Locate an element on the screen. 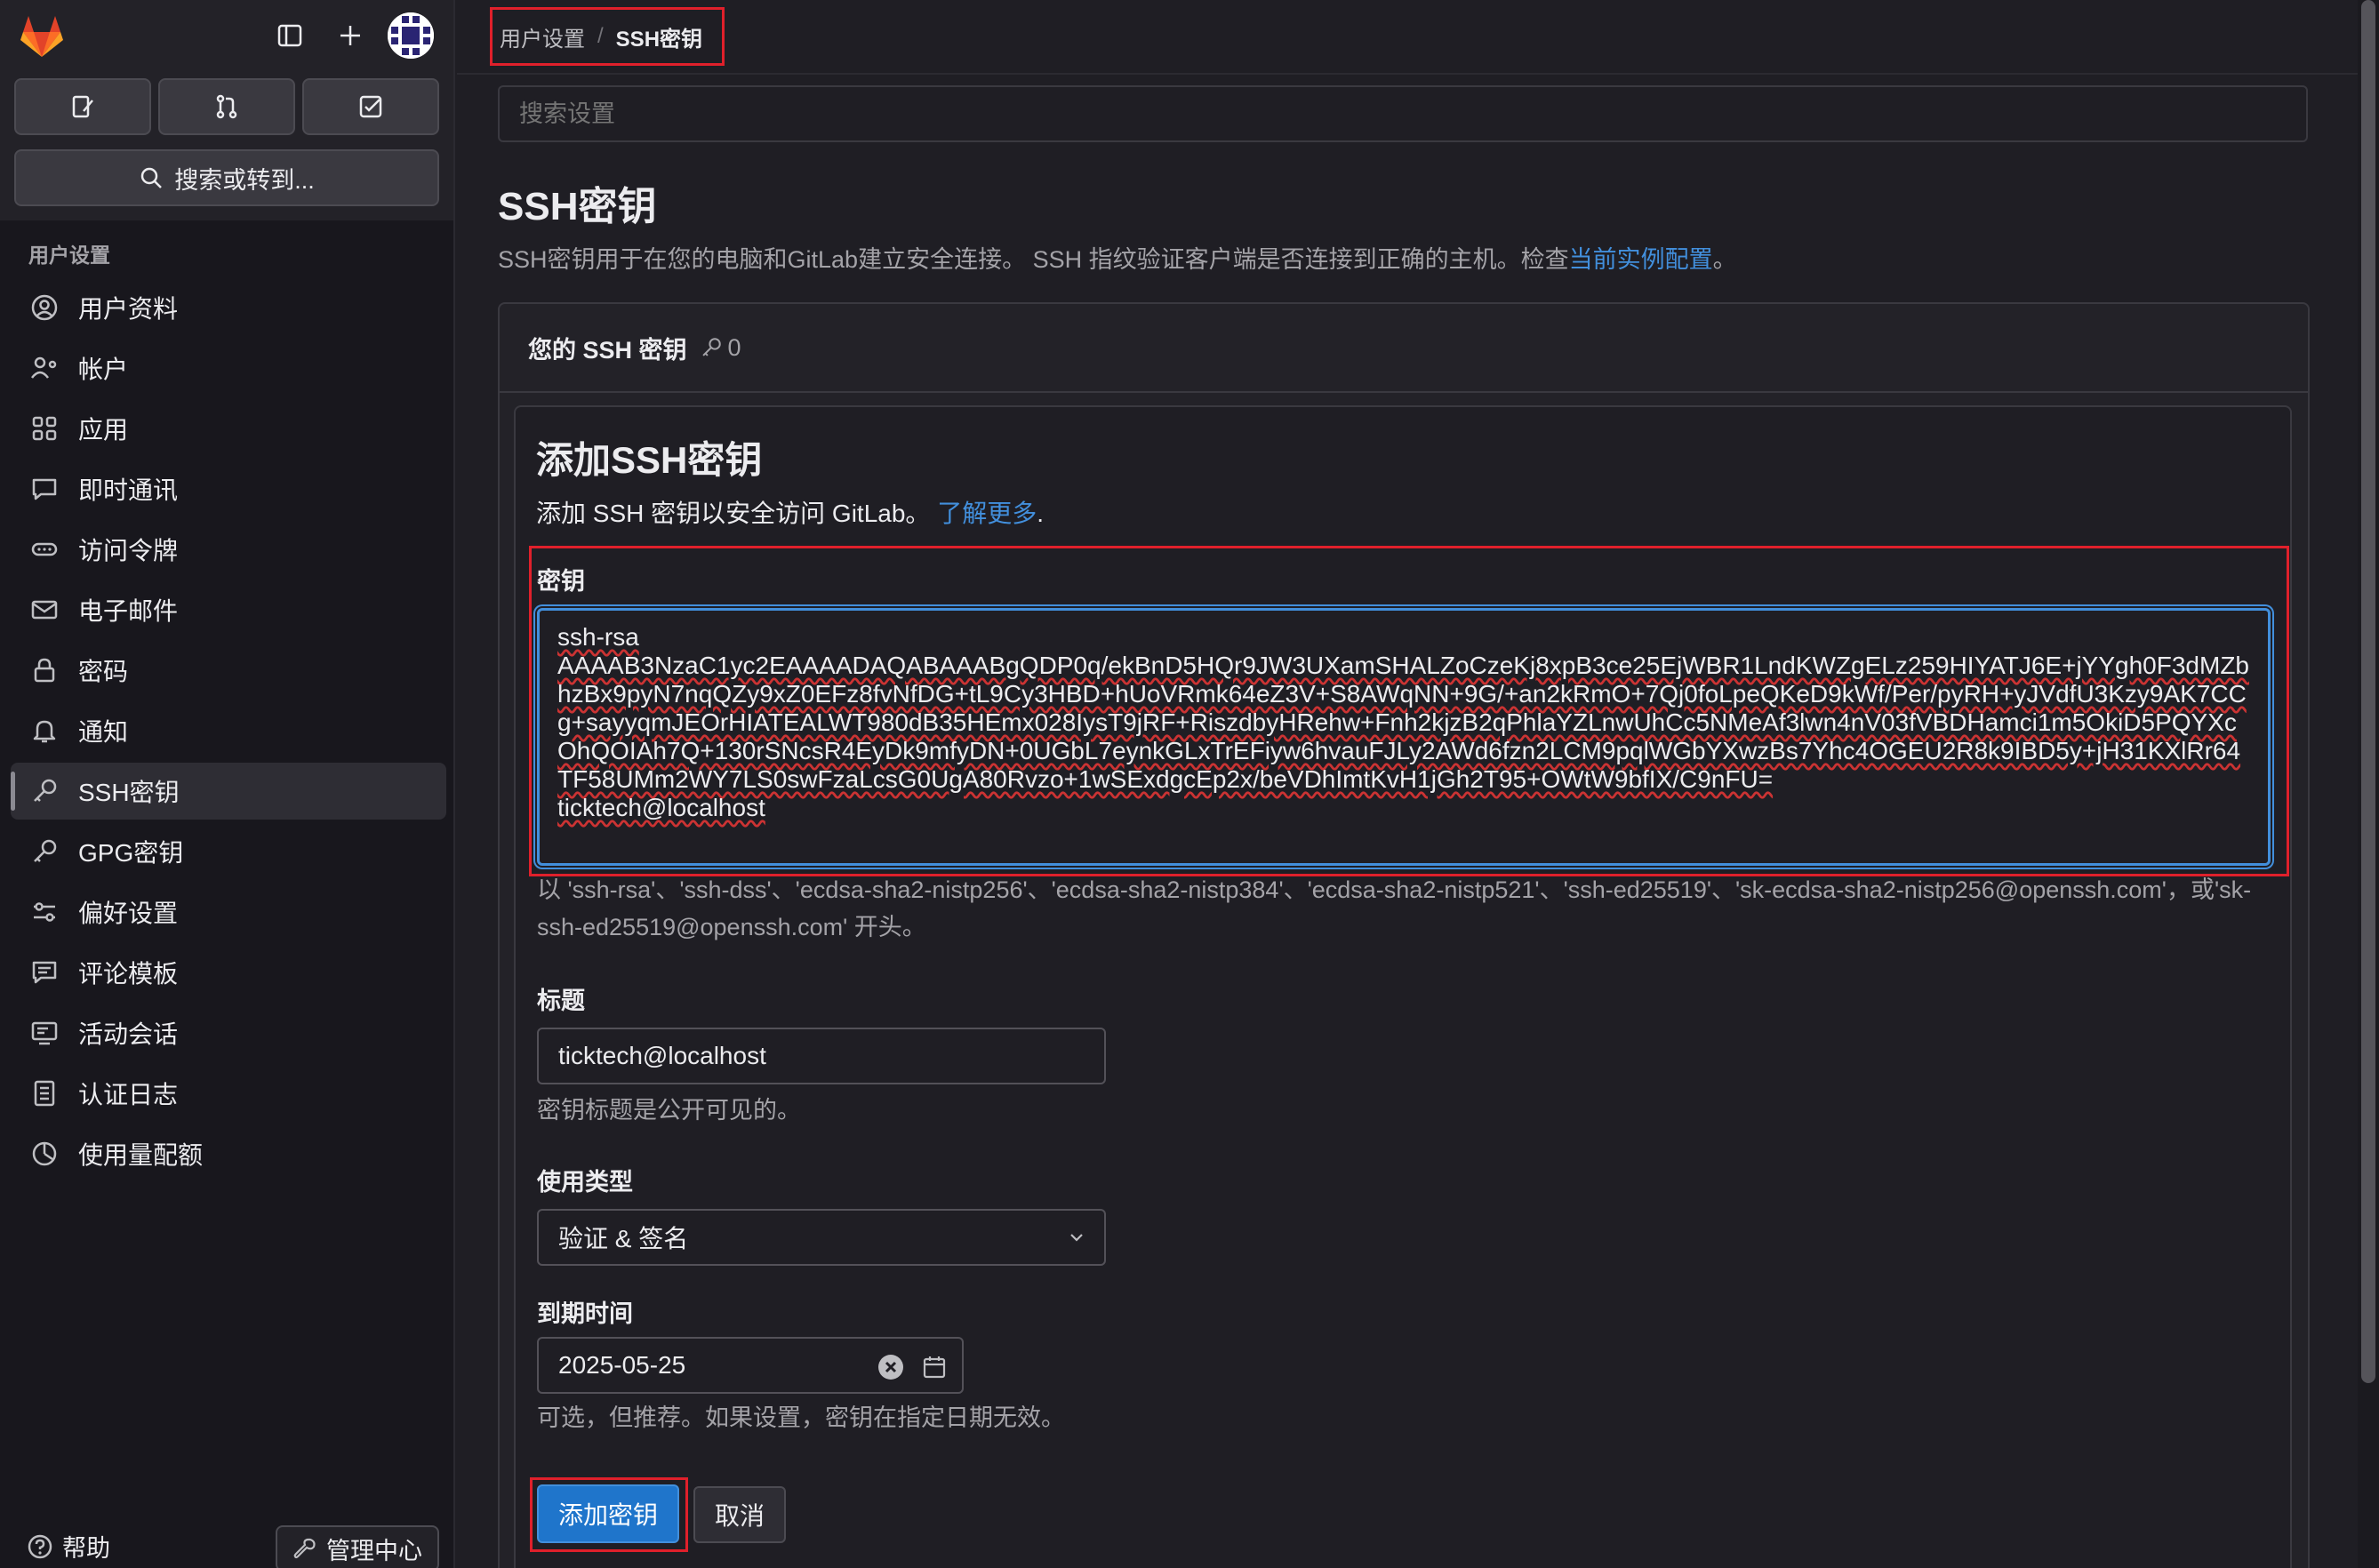 The height and width of the screenshot is (1568, 2379). gitlab-logo-icon is located at coordinates (42, 36).